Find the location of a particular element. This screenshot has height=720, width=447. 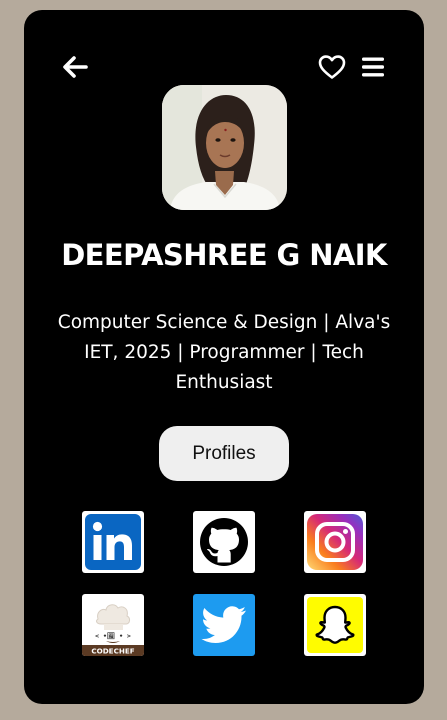

codechef-icon: < •🖼 • > CODECHEF is located at coordinates (113, 625).